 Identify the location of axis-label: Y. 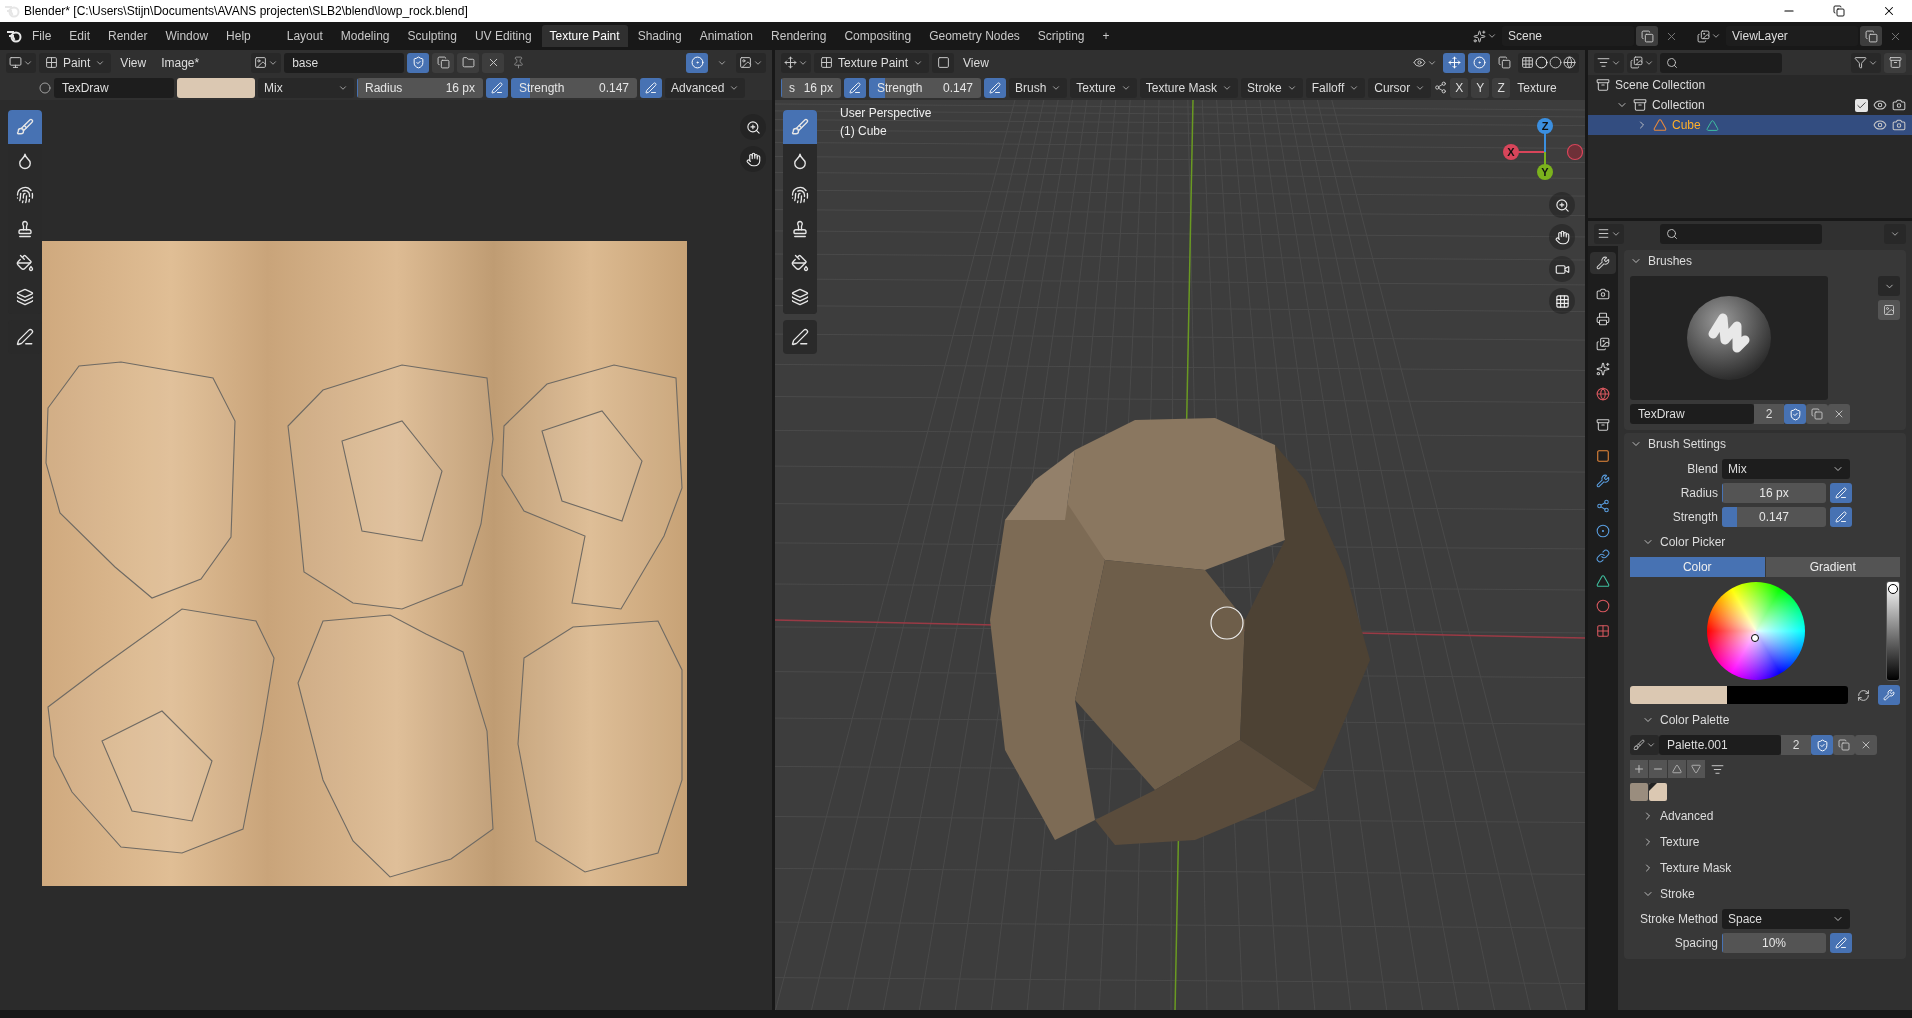
(1545, 172).